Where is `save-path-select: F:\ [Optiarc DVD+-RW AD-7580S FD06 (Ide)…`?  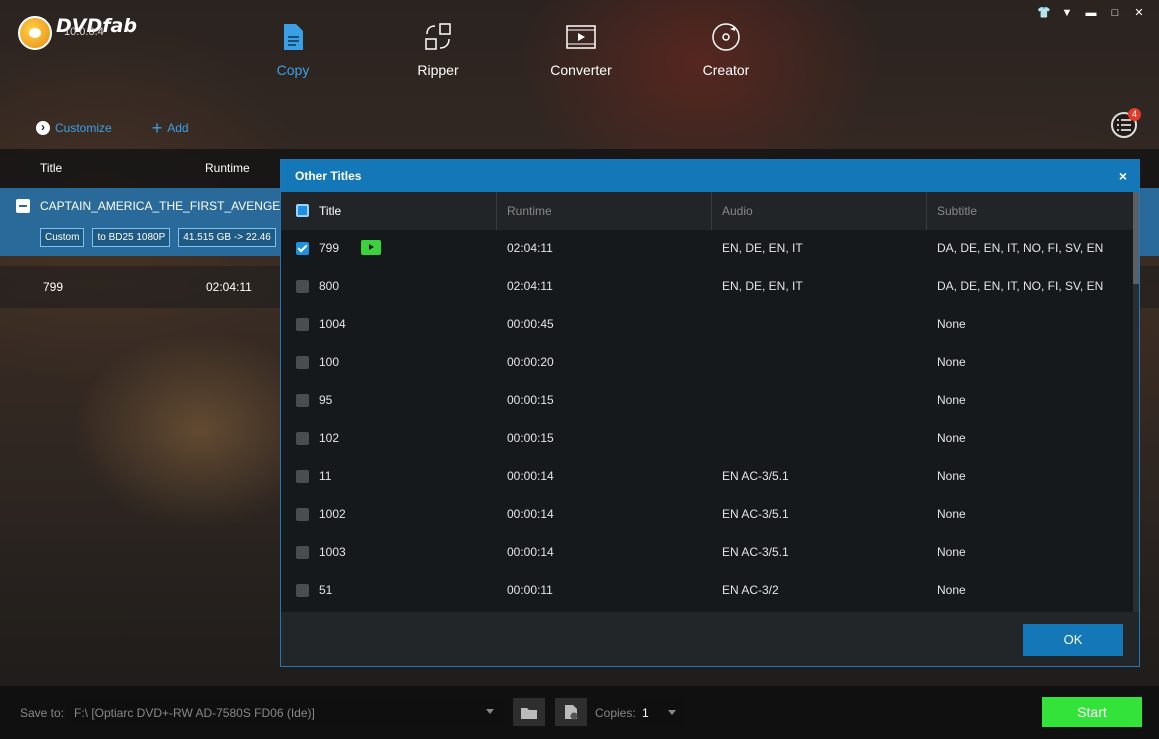 save-path-select: F:\ [Optiarc DVD+-RW AD-7580S FD06 (Ide)… is located at coordinates (285, 712).